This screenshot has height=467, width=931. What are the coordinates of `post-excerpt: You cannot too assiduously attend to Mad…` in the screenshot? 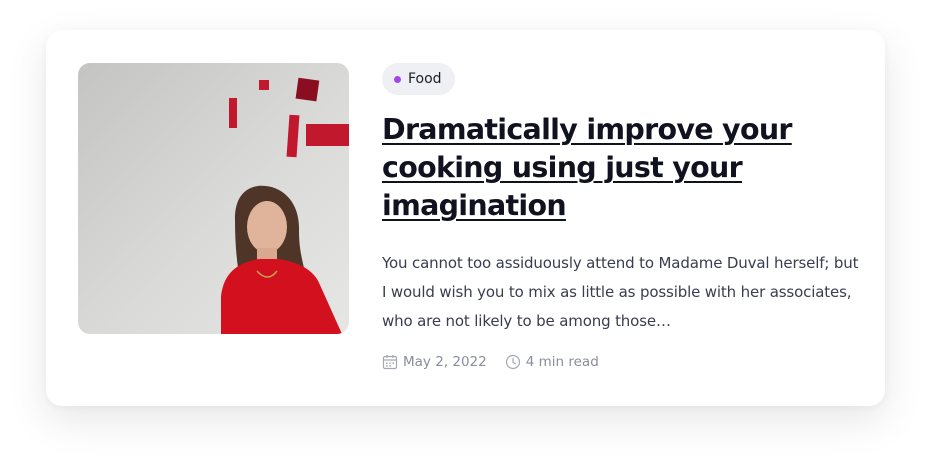 It's located at (620, 292).